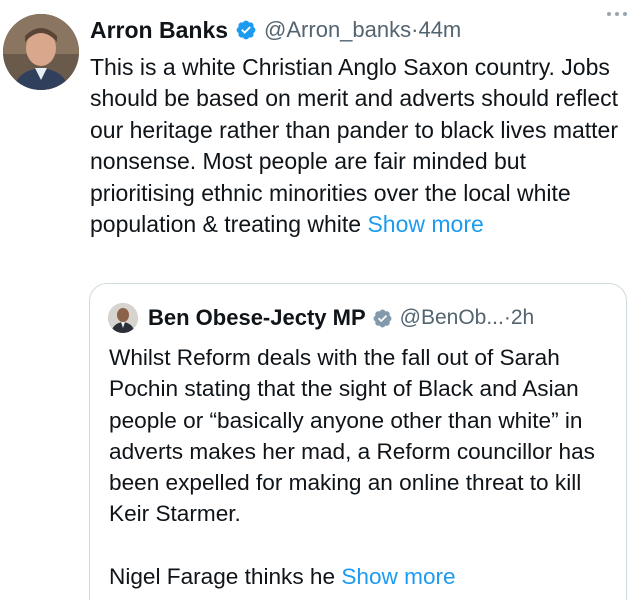  I want to click on quoted-author-avatar, so click(123, 318).